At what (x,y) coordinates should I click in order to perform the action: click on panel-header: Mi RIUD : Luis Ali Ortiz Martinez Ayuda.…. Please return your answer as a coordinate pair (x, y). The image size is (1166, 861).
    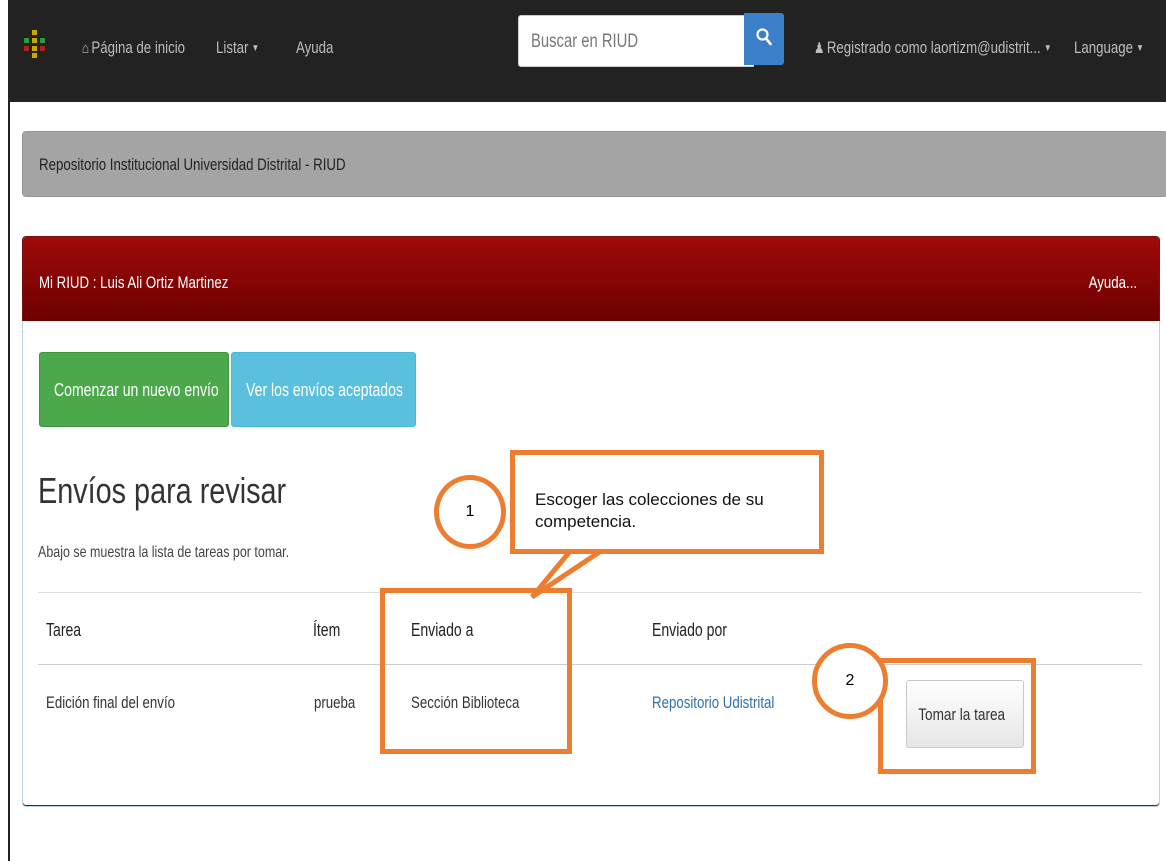
    Looking at the image, I should click on (591, 279).